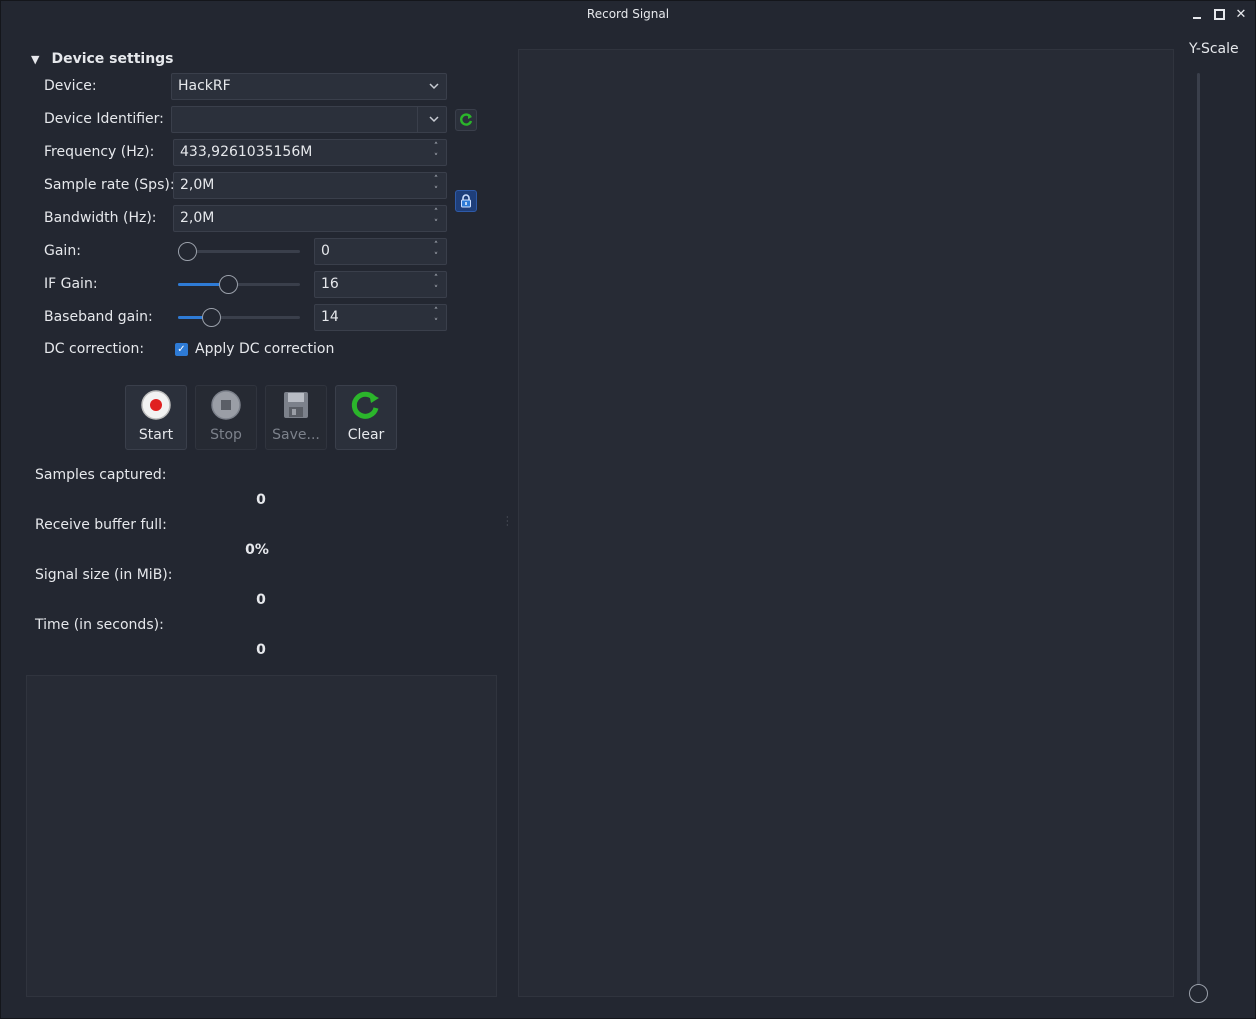 This screenshot has height=1019, width=1256. What do you see at coordinates (101, 525) in the screenshot?
I see `receive-buffer-label: Receive buffer full:` at bounding box center [101, 525].